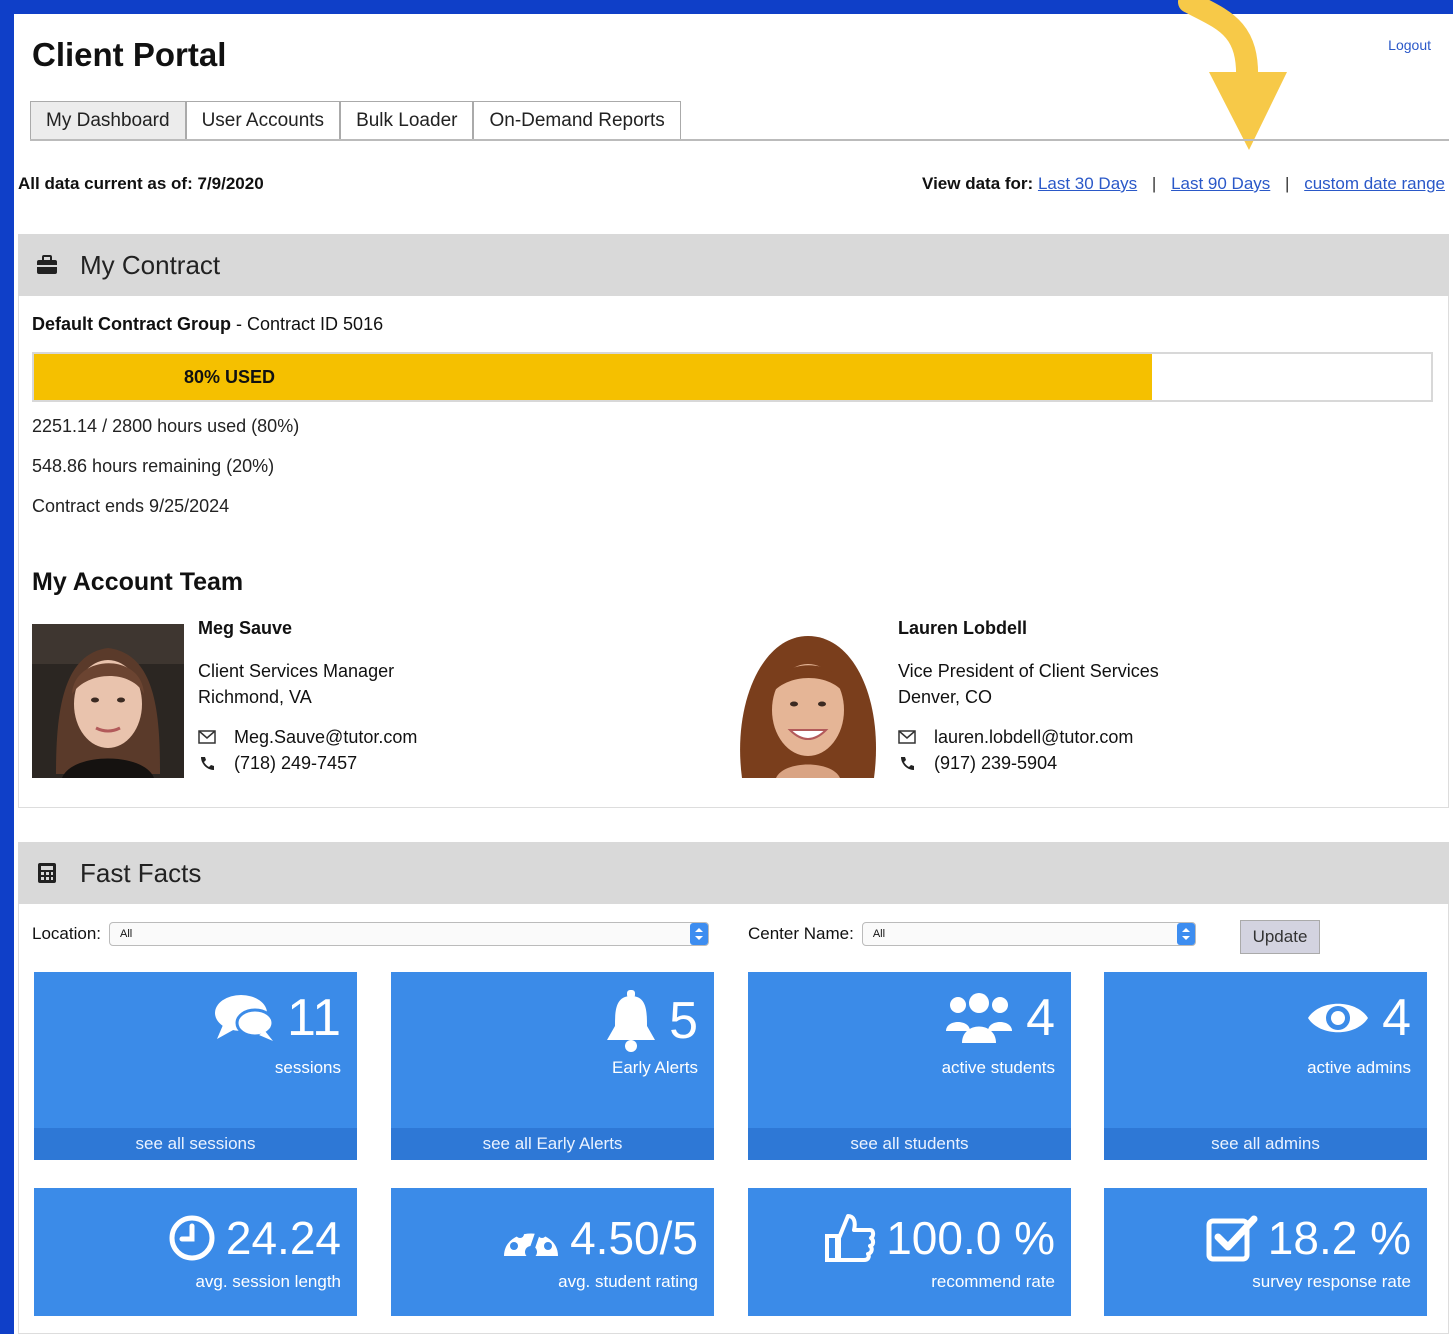 Image resolution: width=1453 pixels, height=1334 pixels. Describe the element at coordinates (970, 1238) in the screenshot. I see `tile-value: 100.0 %` at that location.